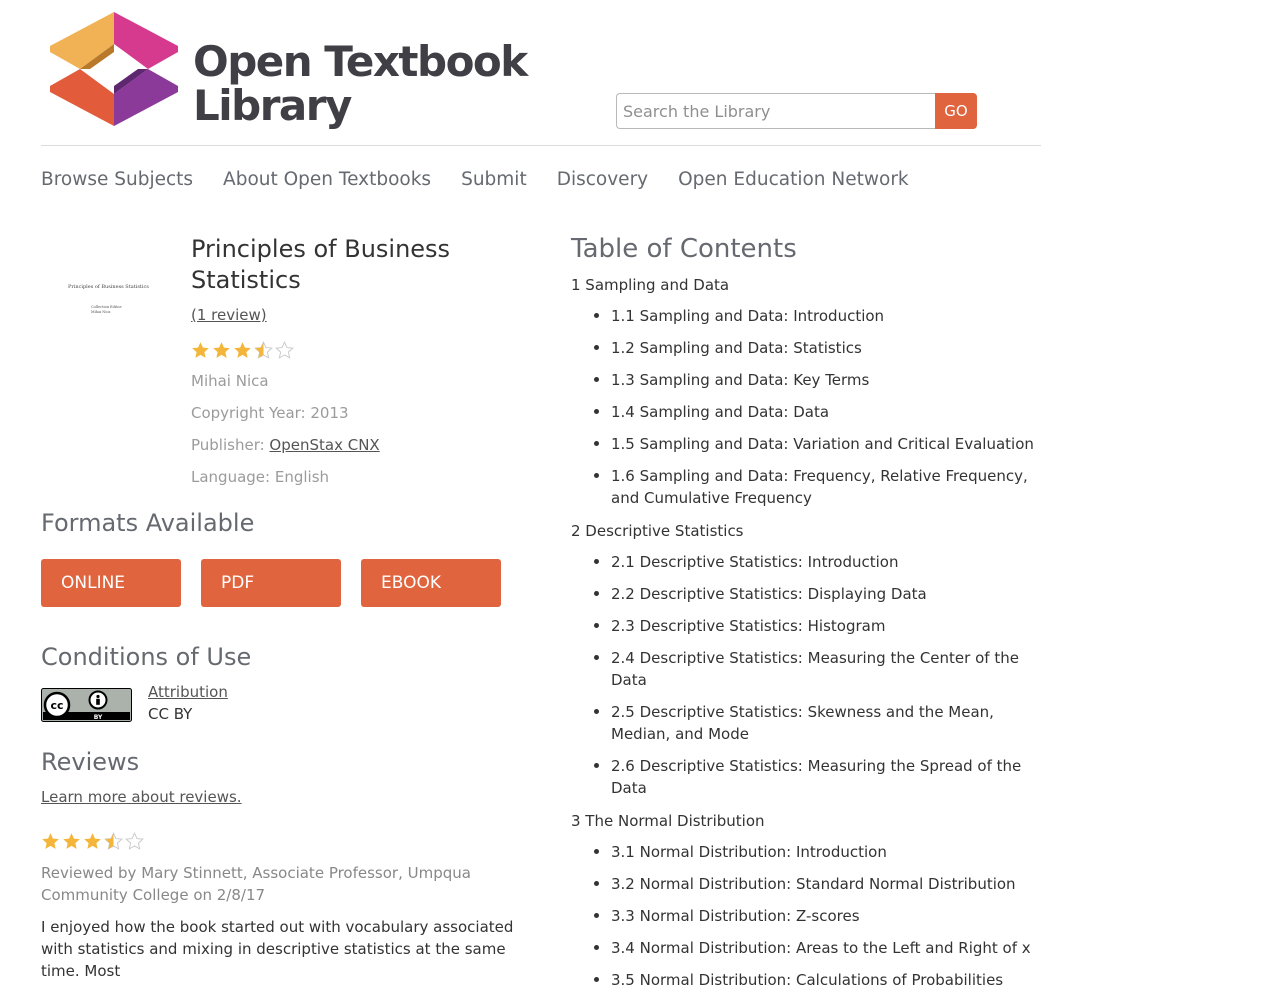  Describe the element at coordinates (820, 852) in the screenshot. I see `toc-section-item: 3.1 Normal Distribution: Introduction` at that location.